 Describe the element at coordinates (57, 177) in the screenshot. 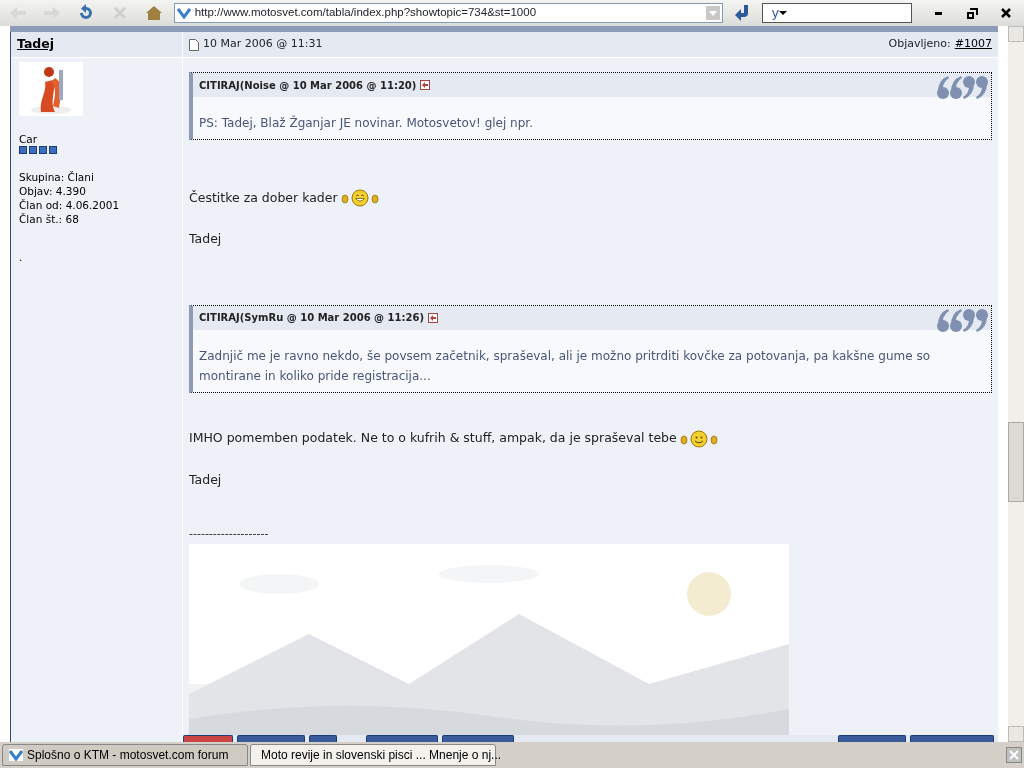

I see `user-info-text: Skupina: Člani` at that location.